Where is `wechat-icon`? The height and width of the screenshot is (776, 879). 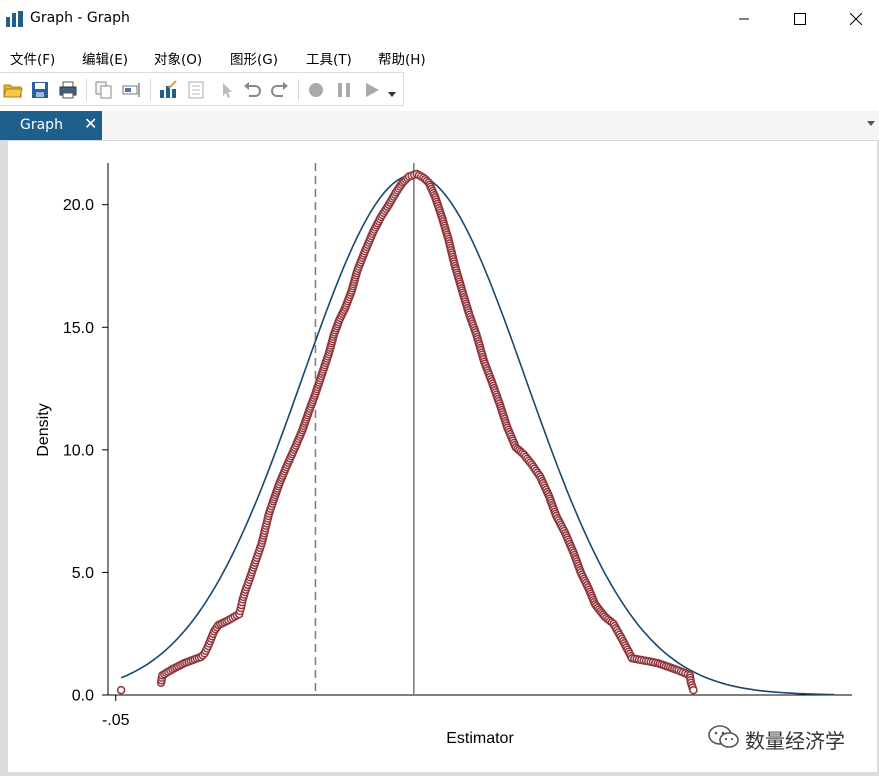 wechat-icon is located at coordinates (723, 736).